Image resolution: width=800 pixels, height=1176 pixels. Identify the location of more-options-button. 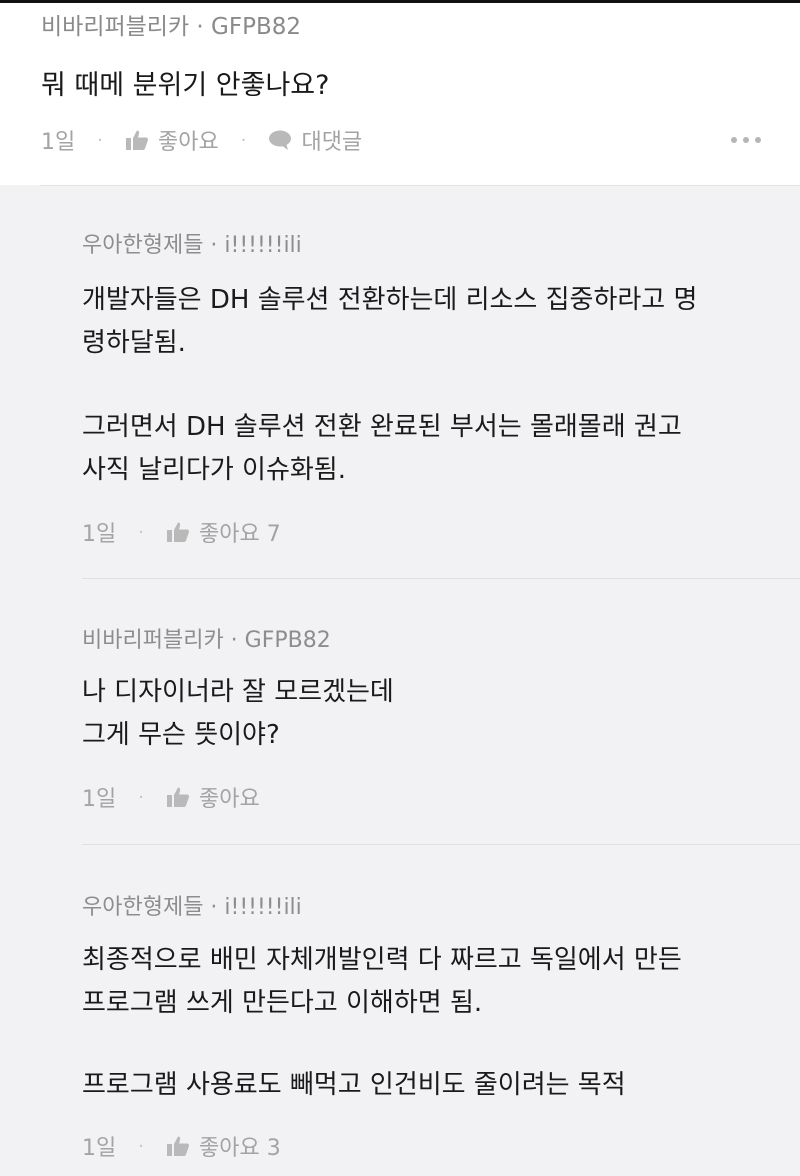
(746, 140).